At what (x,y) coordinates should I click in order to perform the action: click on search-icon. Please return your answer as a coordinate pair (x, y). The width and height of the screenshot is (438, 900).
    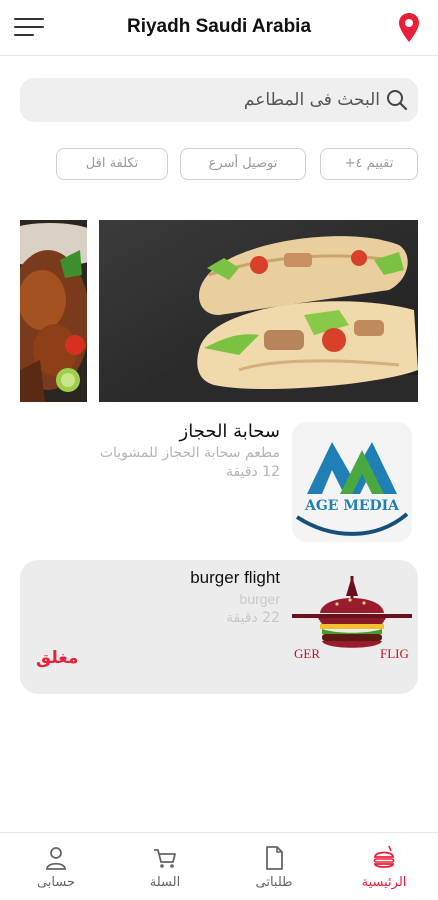
    Looking at the image, I should click on (397, 100).